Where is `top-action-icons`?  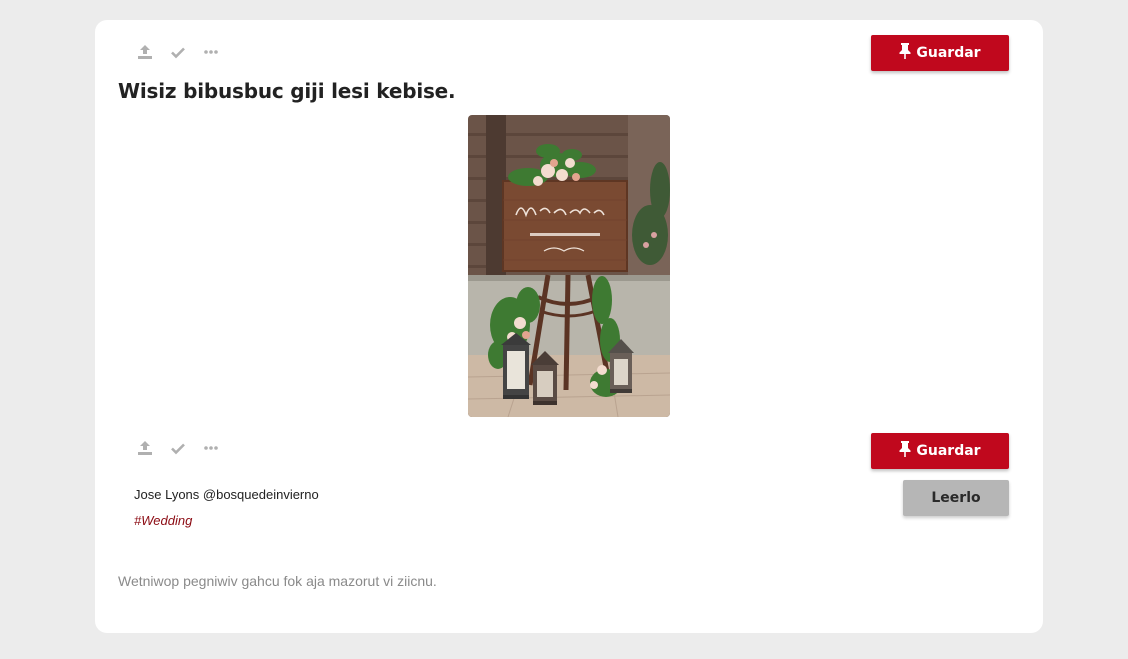
top-action-icons is located at coordinates (178, 52).